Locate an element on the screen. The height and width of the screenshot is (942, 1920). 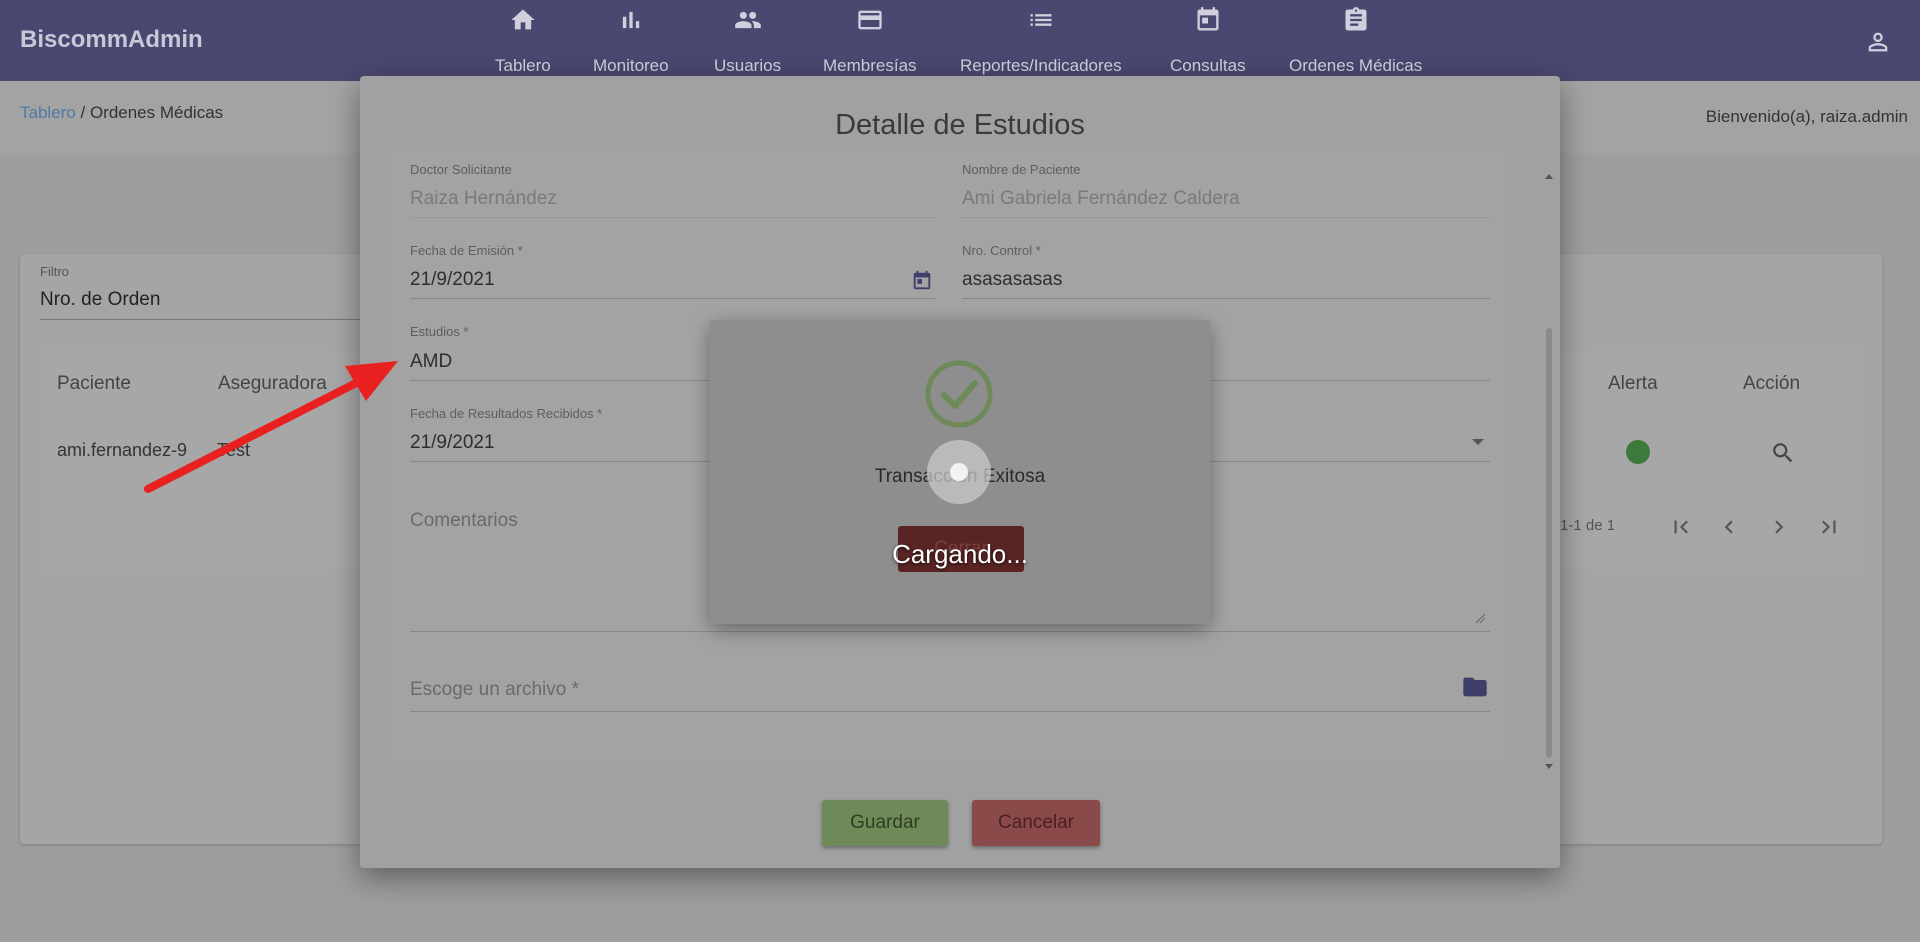
breadcrumb-current: Ordenes Médicas is located at coordinates (156, 112).